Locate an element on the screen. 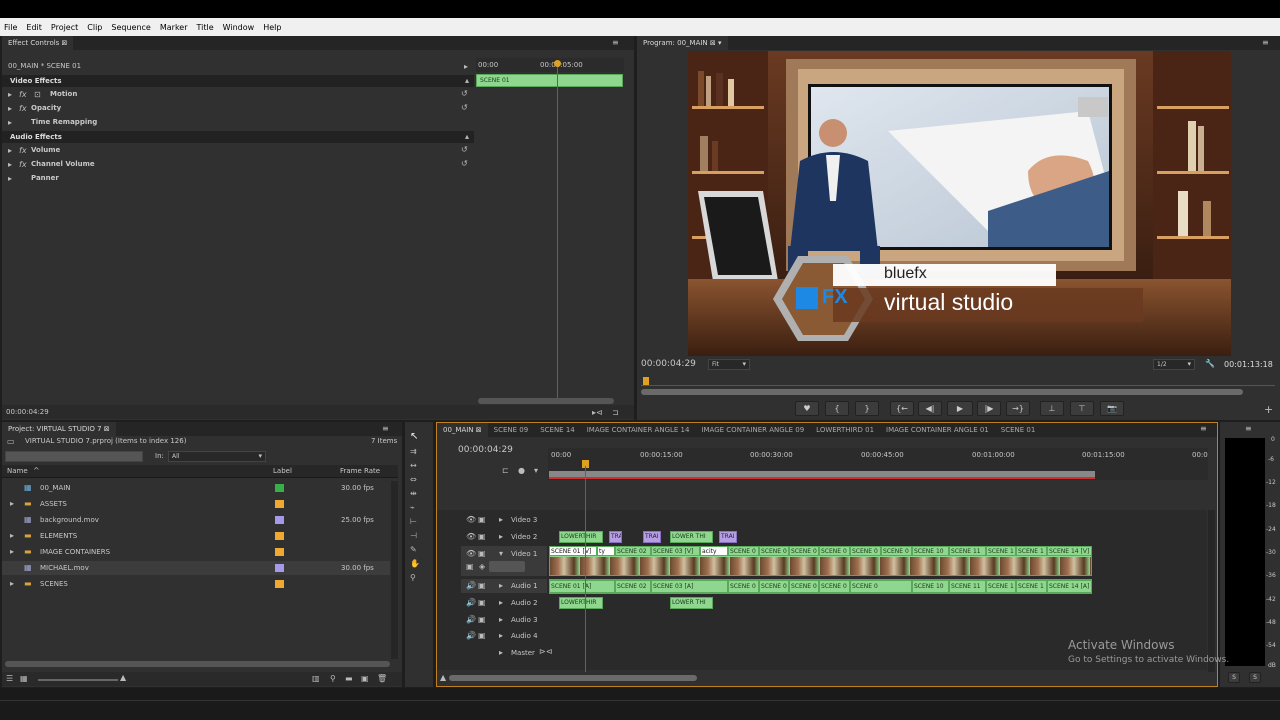 The height and width of the screenshot is (720, 1280). new-item-icon: ▣ is located at coordinates (365, 679).